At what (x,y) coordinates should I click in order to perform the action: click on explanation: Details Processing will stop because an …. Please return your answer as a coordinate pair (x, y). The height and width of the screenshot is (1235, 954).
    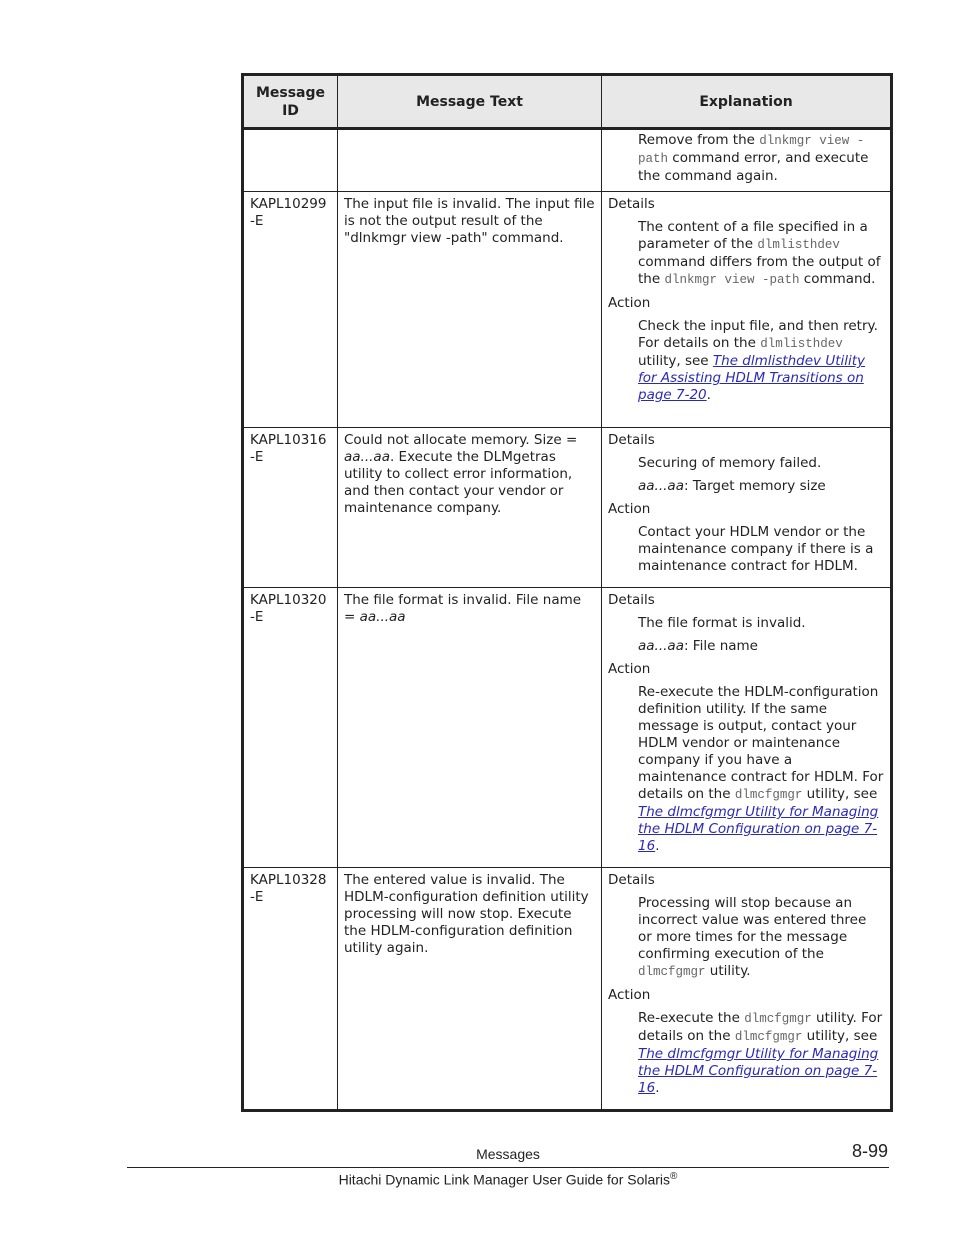
    Looking at the image, I should click on (746, 989).